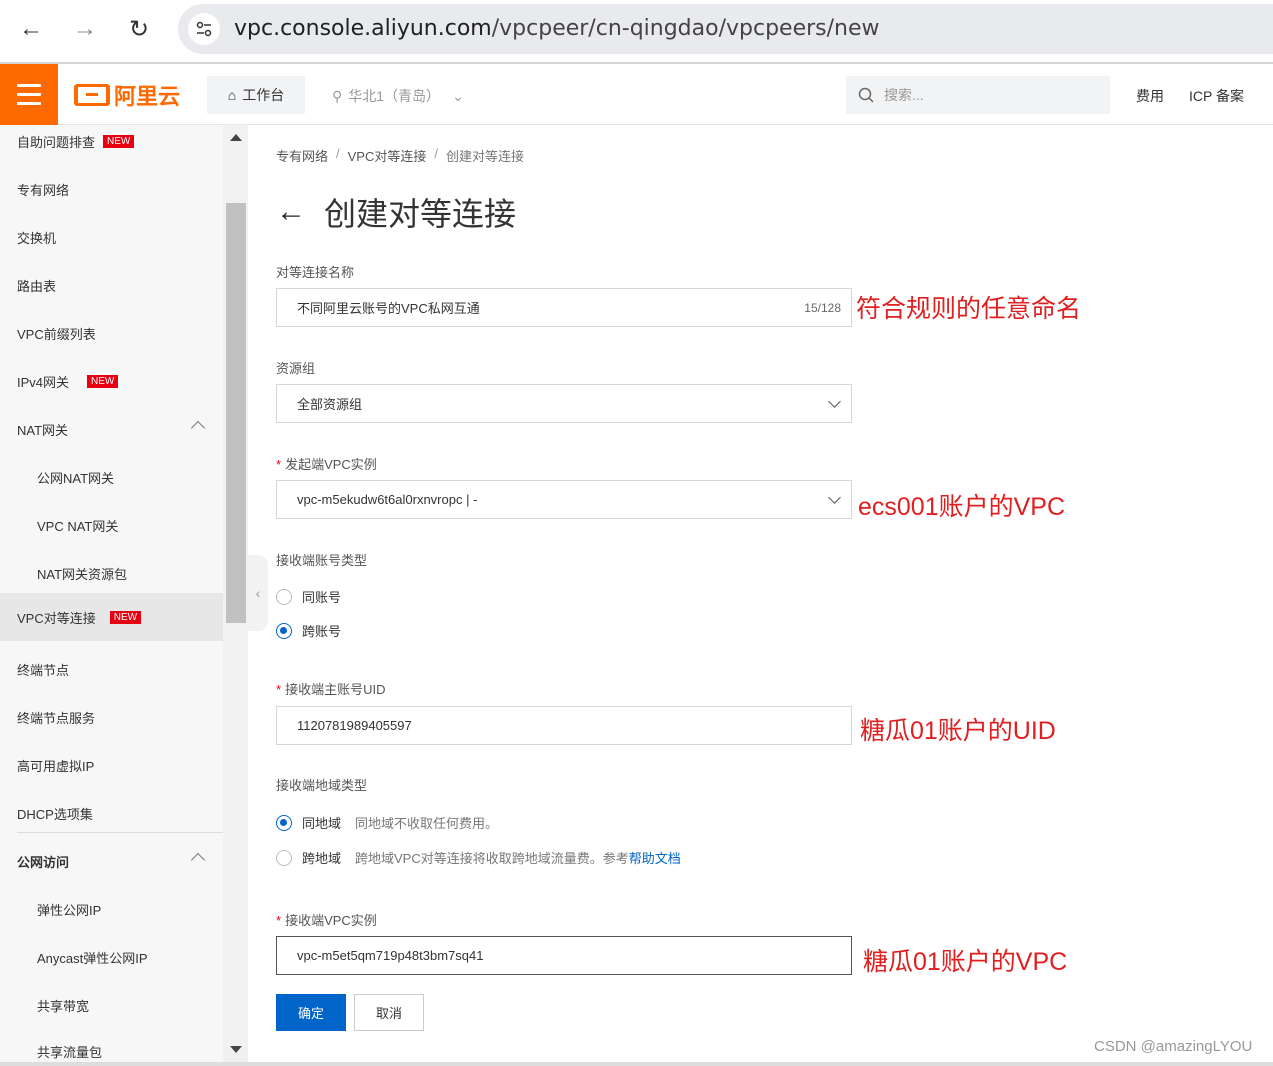  I want to click on sidebar-item-label: 交换机, so click(37, 238).